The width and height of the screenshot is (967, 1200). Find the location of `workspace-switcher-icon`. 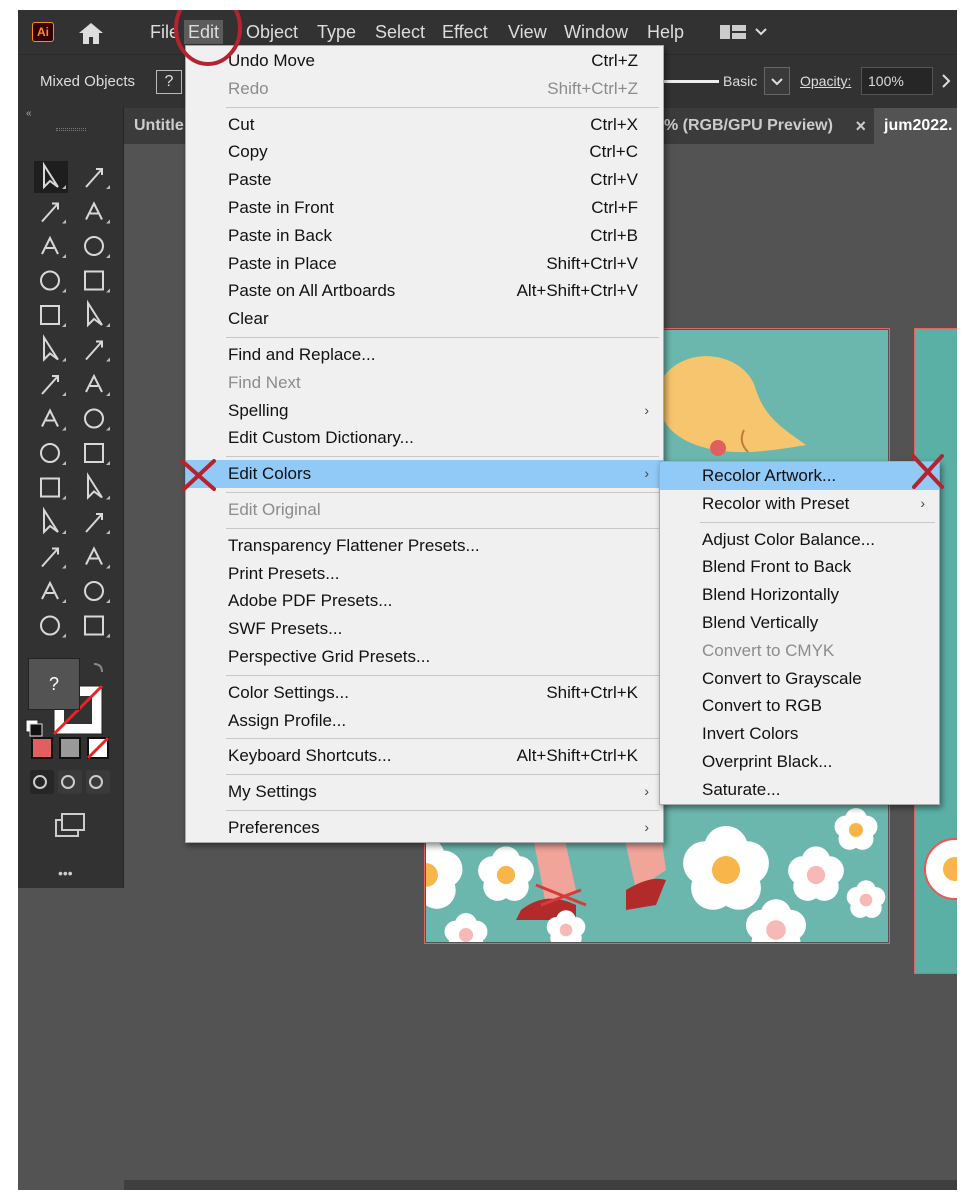

workspace-switcher-icon is located at coordinates (745, 32).